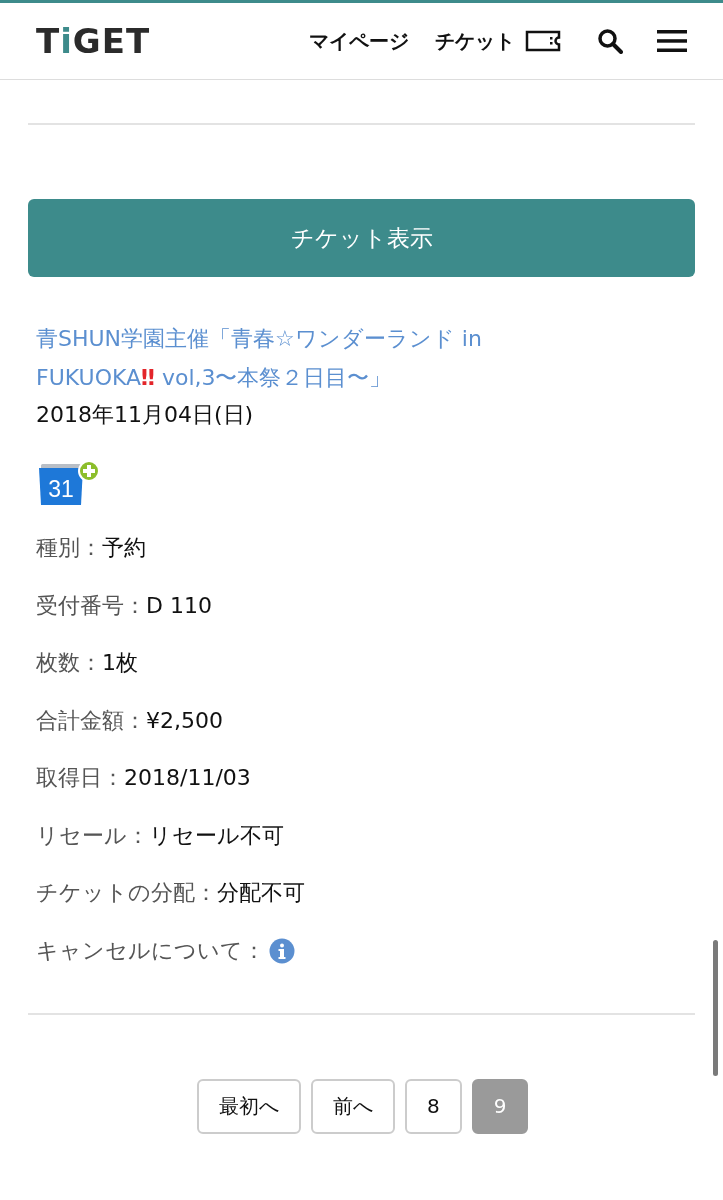  What do you see at coordinates (361, 238) in the screenshot?
I see `show-ticket-button: チケット表示` at bounding box center [361, 238].